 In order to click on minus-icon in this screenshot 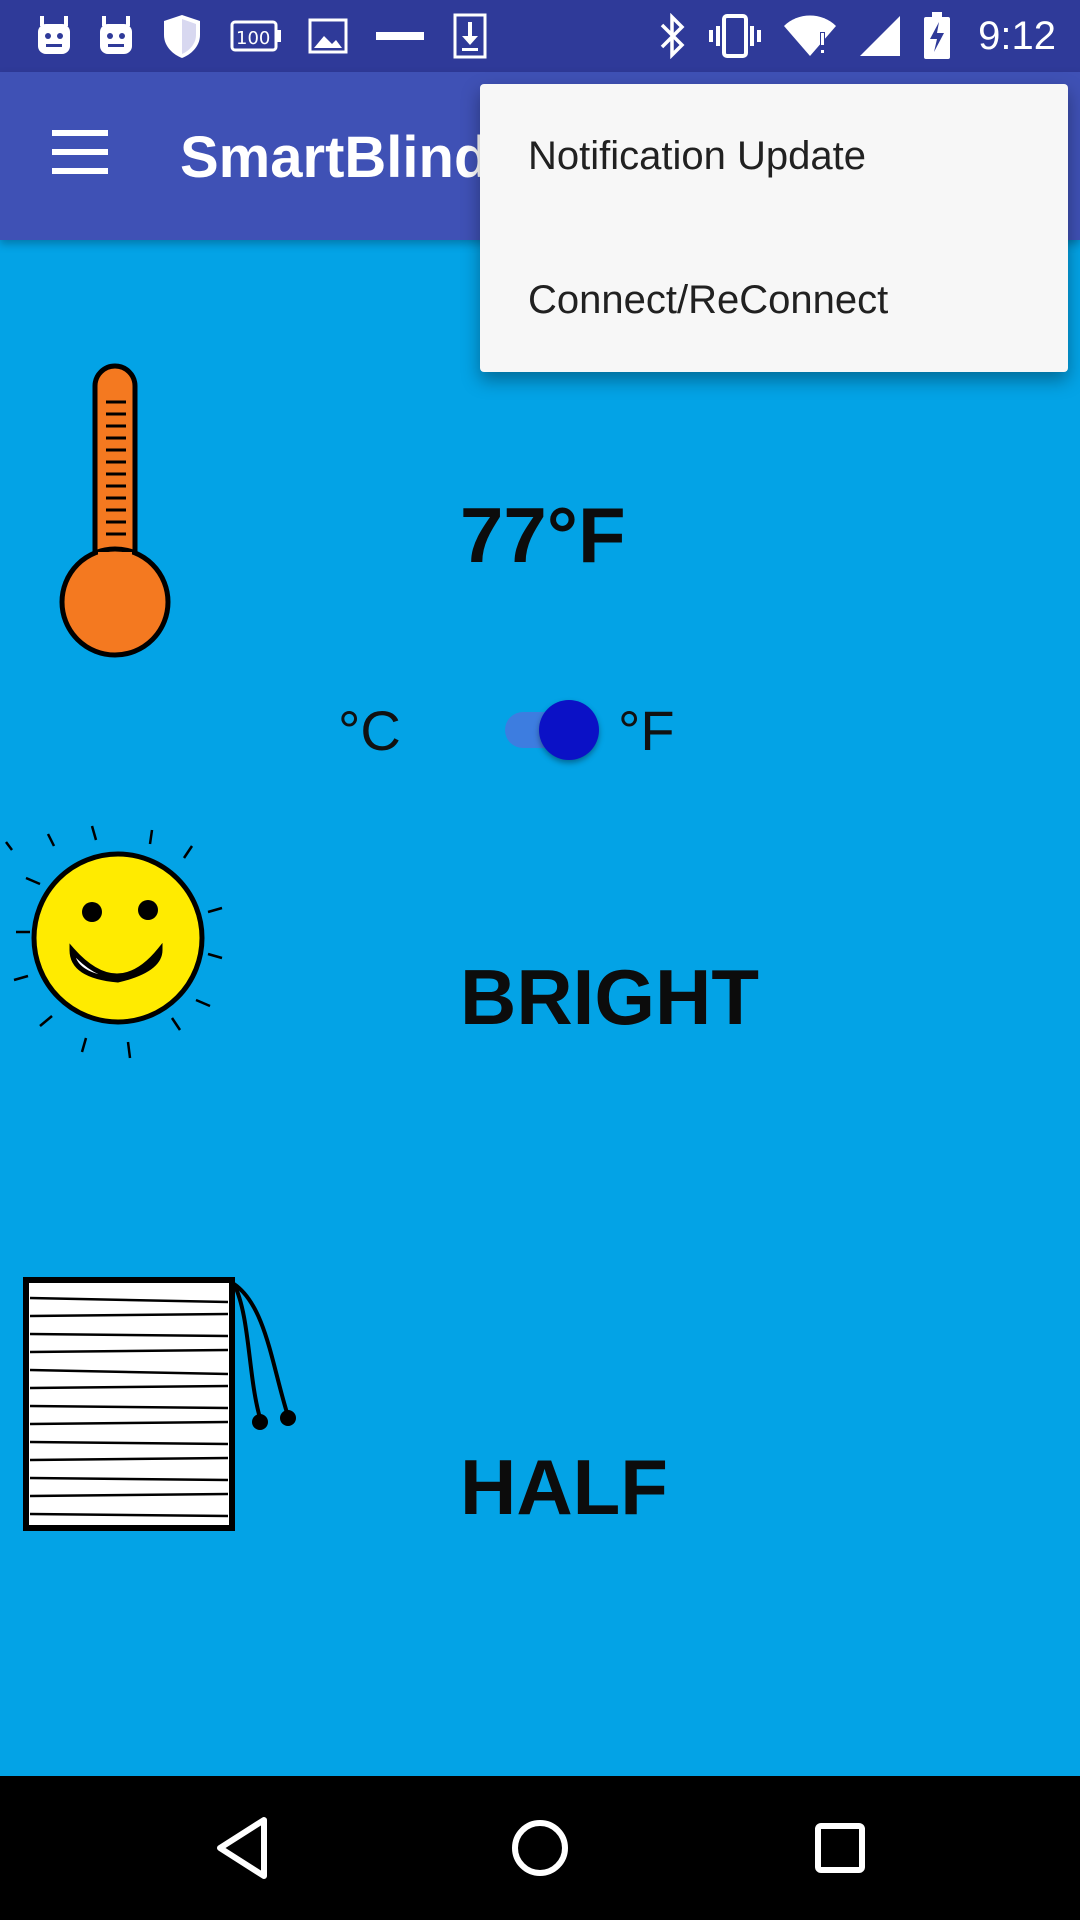, I will do `click(400, 36)`.